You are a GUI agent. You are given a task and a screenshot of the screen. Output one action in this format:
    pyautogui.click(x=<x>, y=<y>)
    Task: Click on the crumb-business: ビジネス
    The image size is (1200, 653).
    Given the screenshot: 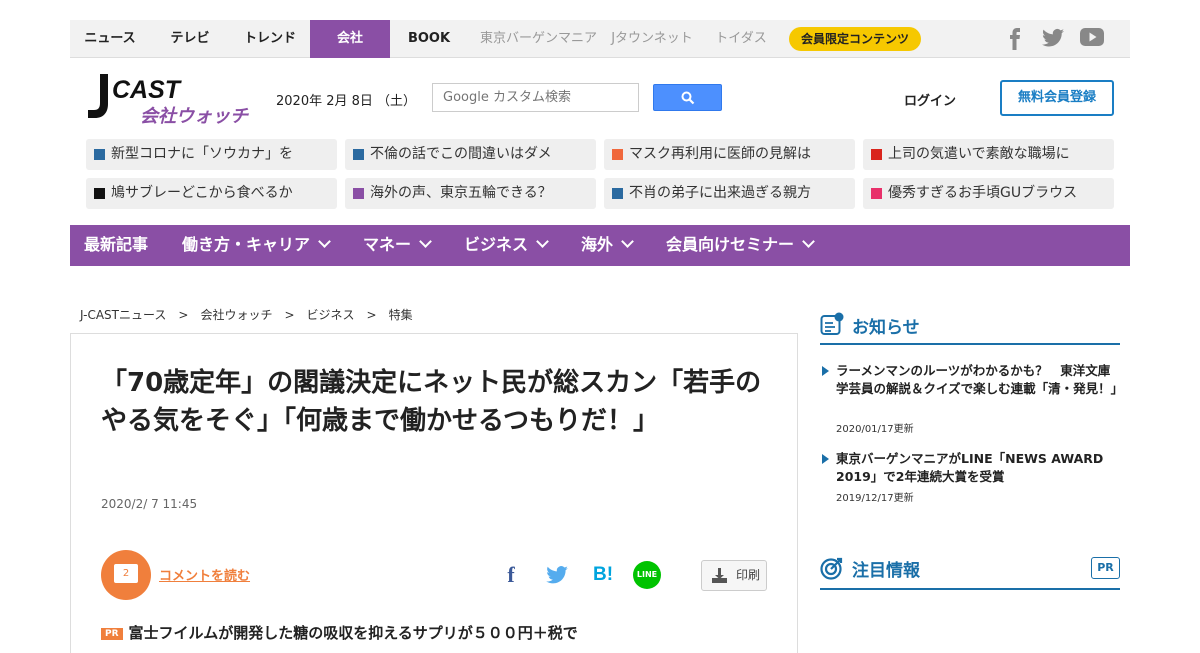 What is the action you would take?
    pyautogui.click(x=331, y=315)
    